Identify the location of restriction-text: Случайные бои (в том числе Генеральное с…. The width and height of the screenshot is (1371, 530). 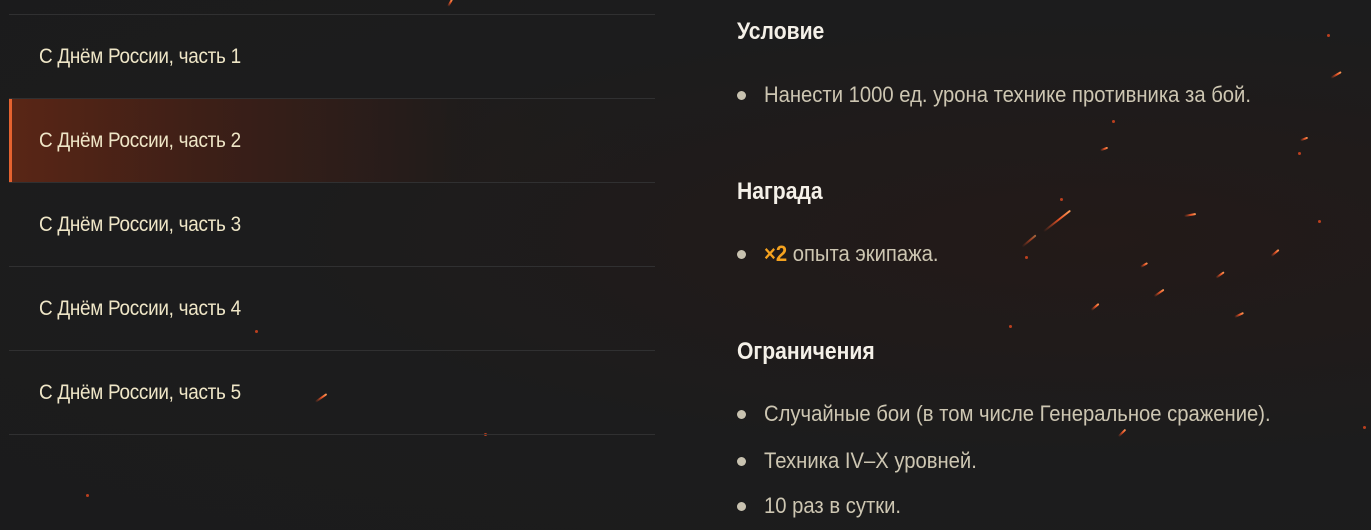
(1017, 413).